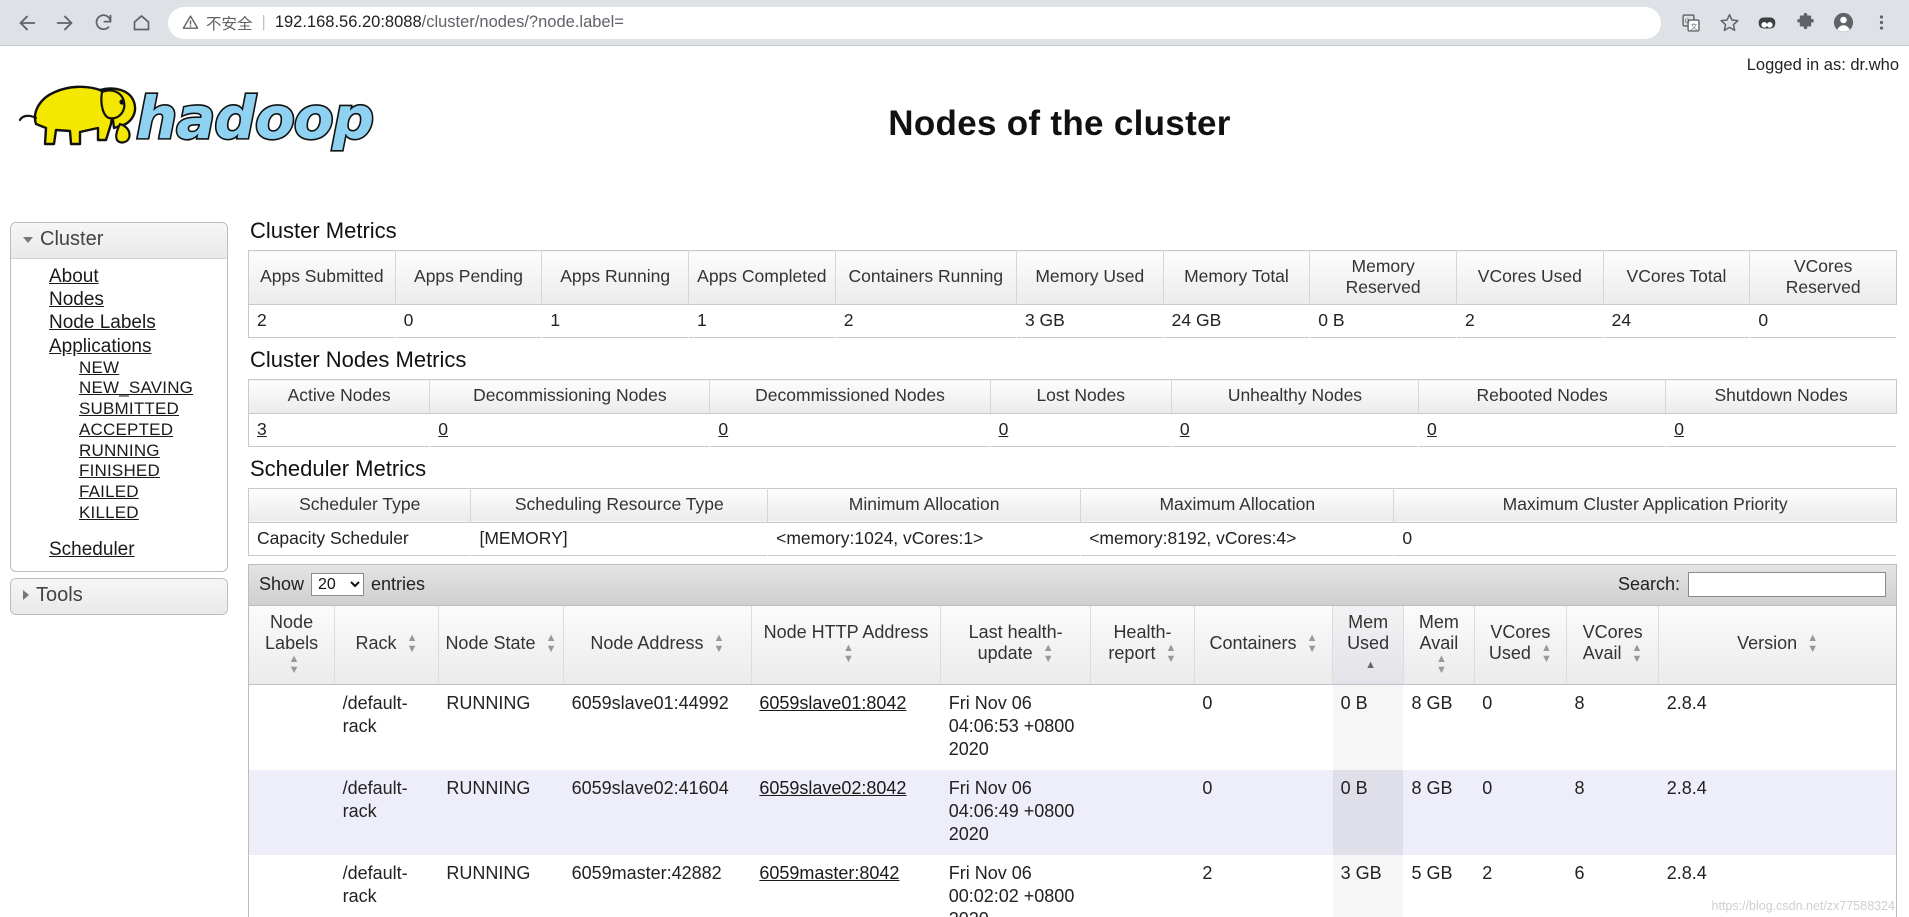 The height and width of the screenshot is (917, 1909). What do you see at coordinates (1881, 23) in the screenshot?
I see `kebab-menu-icon` at bounding box center [1881, 23].